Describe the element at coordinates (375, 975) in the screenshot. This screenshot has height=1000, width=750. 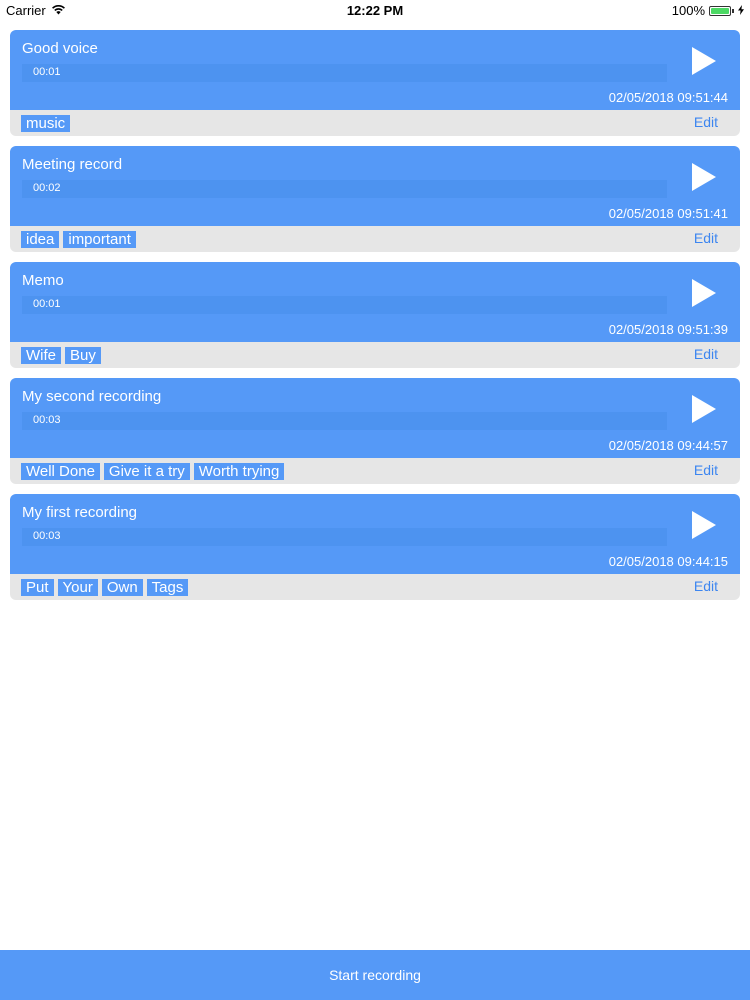
I see `start-recording-button: Start recording` at that location.